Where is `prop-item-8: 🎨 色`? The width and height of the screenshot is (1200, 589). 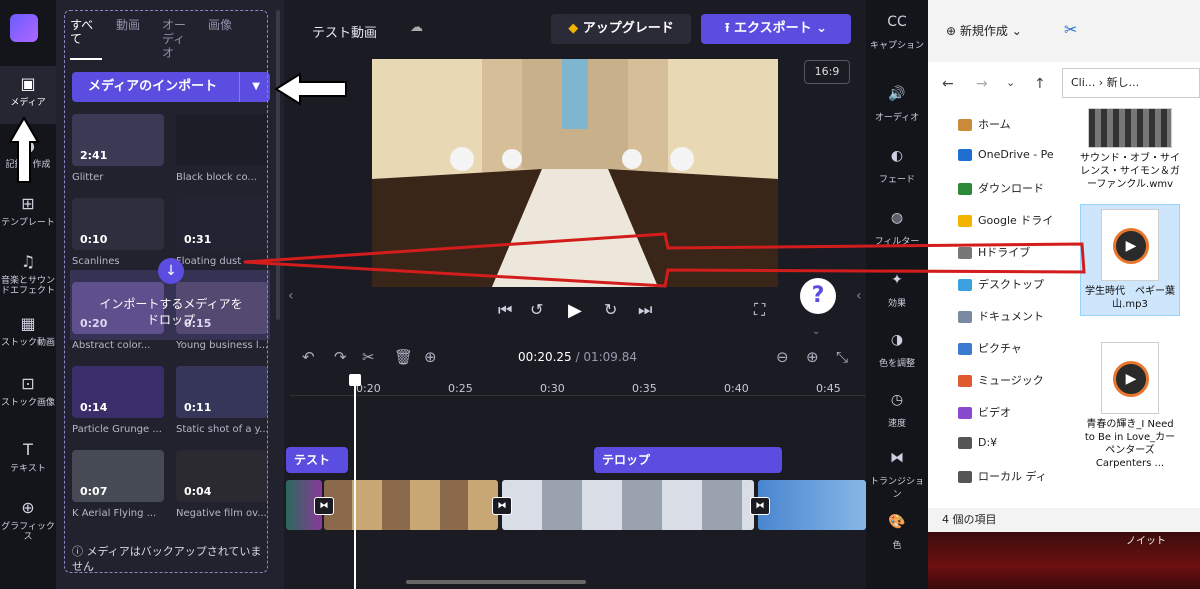
prop-item-8: 🎨 色 is located at coordinates (897, 530).